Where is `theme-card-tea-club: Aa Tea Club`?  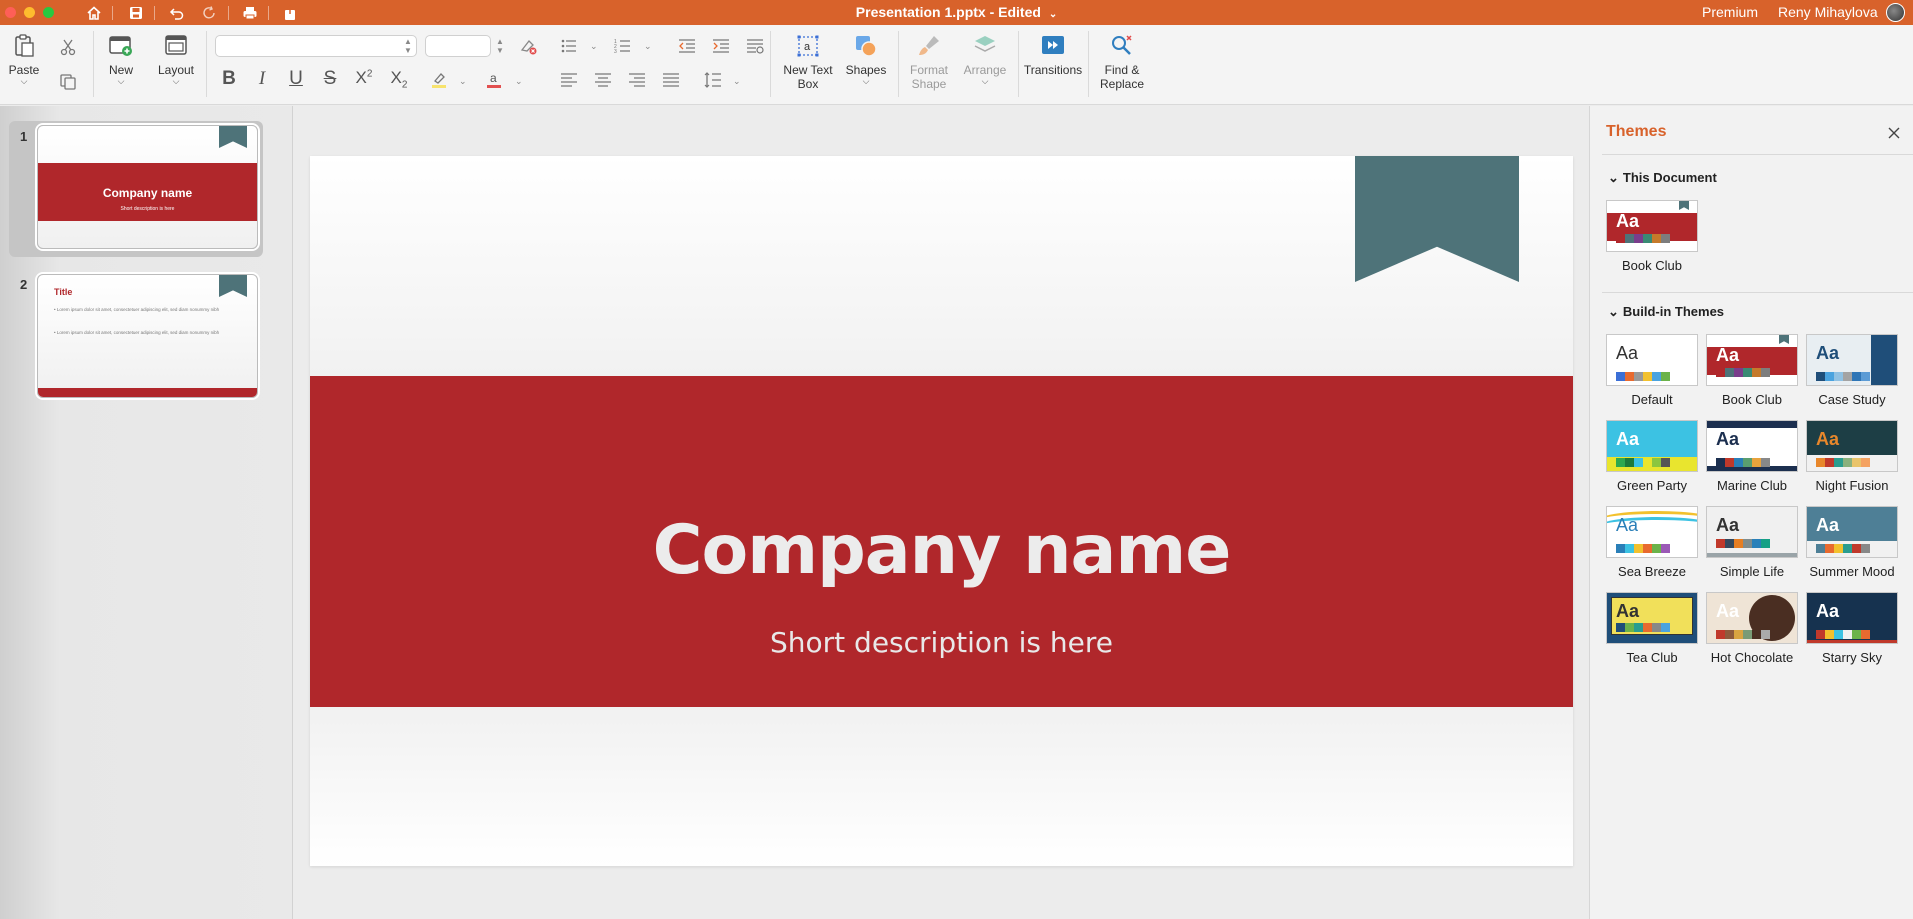 theme-card-tea-club: Aa Tea Club is located at coordinates (1652, 628).